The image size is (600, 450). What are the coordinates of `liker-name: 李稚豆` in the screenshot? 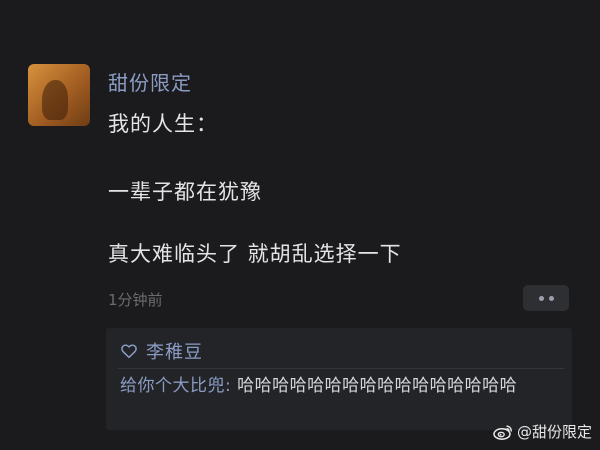 It's located at (174, 351).